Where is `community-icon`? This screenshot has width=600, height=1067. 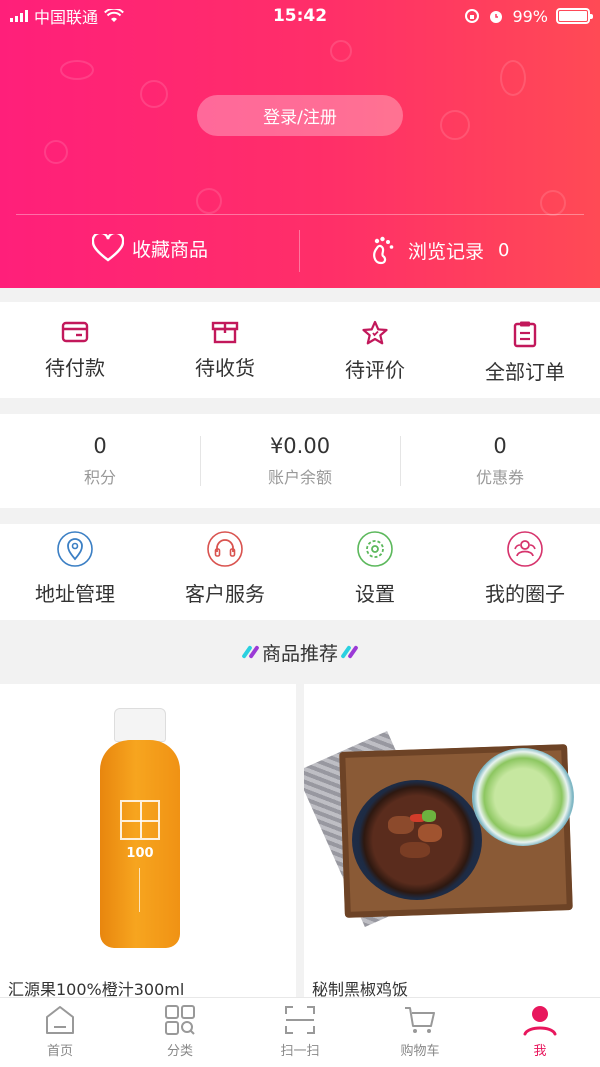
community-icon is located at coordinates (525, 549).